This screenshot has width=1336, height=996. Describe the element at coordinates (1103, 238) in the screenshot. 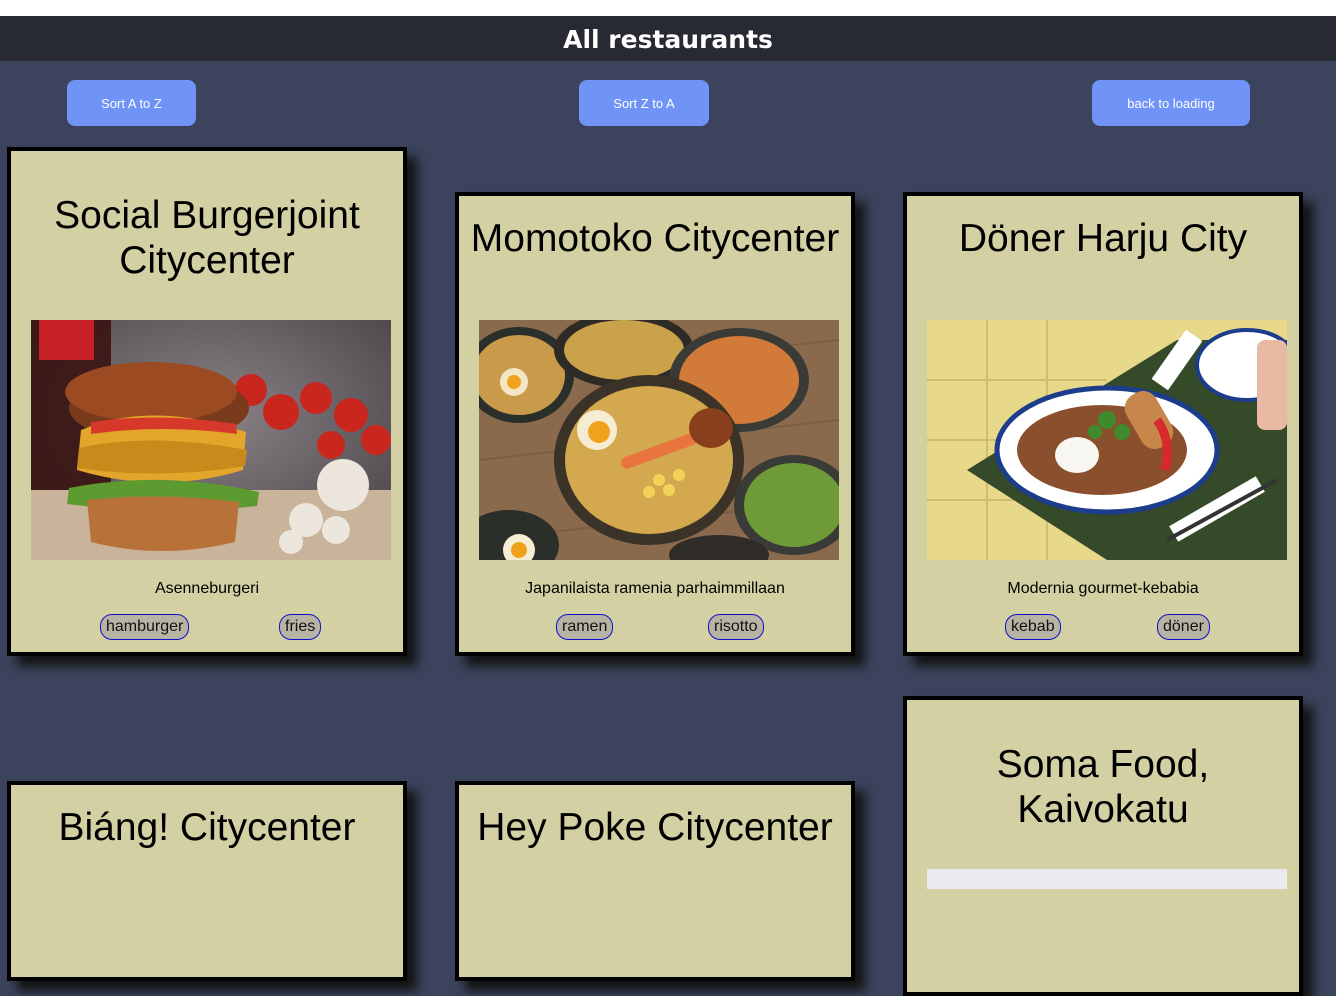

I see `restaurant-name: Döner Harju City` at that location.